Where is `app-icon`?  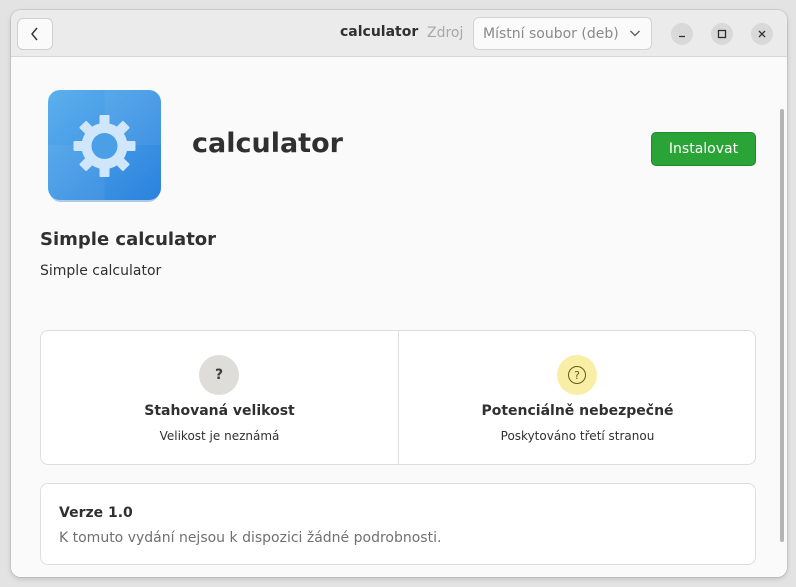 app-icon is located at coordinates (104, 146).